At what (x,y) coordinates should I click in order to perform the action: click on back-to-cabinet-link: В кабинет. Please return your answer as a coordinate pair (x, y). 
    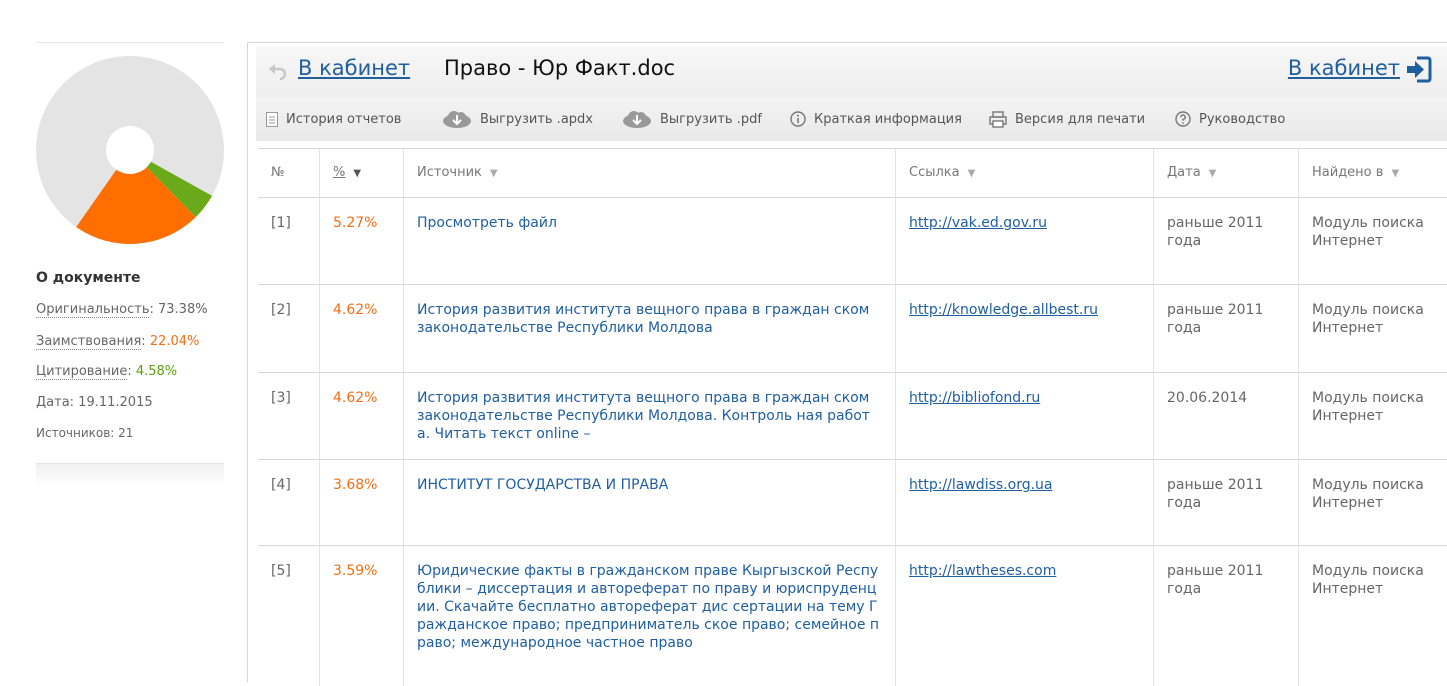
    Looking at the image, I should click on (354, 68).